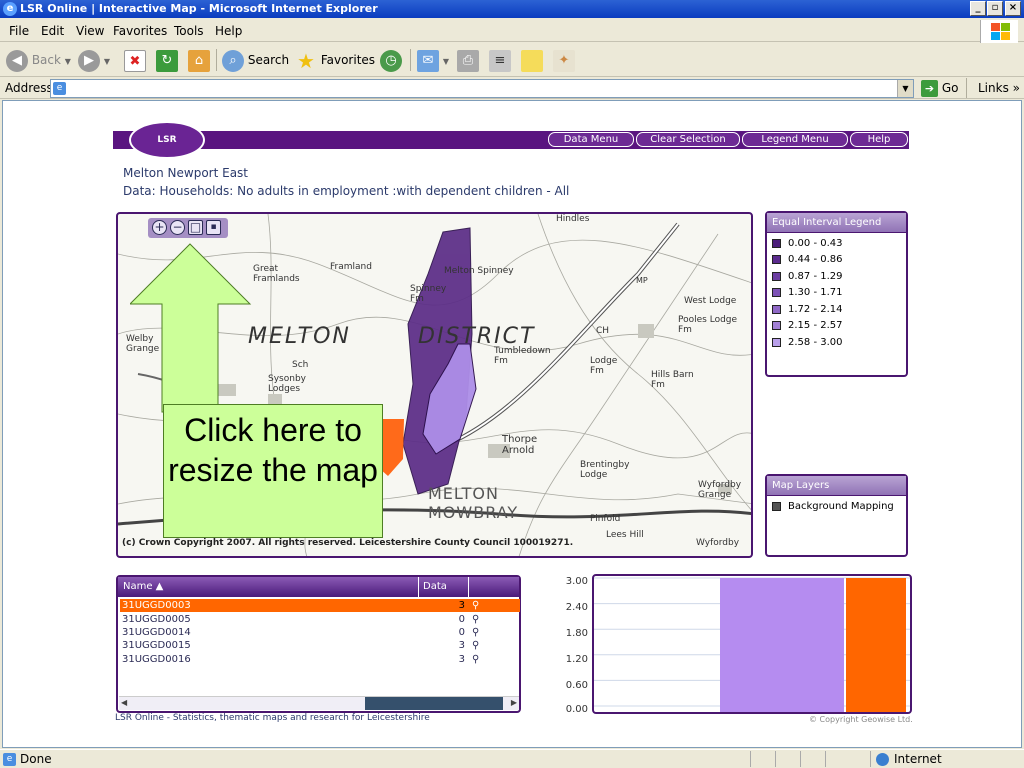 This screenshot has width=1024, height=768. I want to click on menu-tools: Tools, so click(189, 31).